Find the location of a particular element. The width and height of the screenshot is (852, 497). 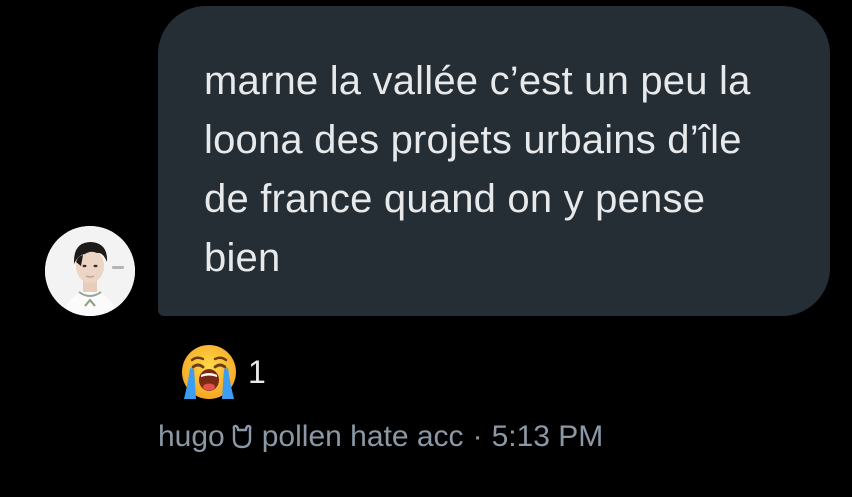

reaction-count: 1 is located at coordinates (257, 371).